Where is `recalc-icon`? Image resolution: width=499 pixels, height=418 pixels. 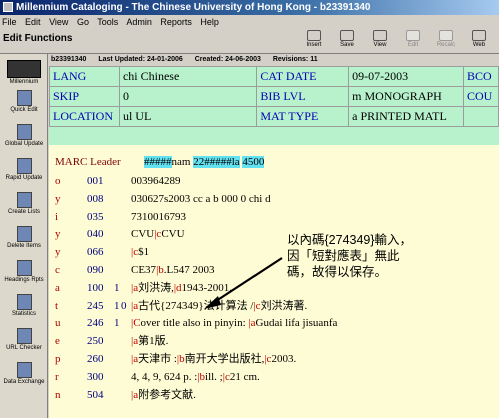 recalc-icon is located at coordinates (446, 35).